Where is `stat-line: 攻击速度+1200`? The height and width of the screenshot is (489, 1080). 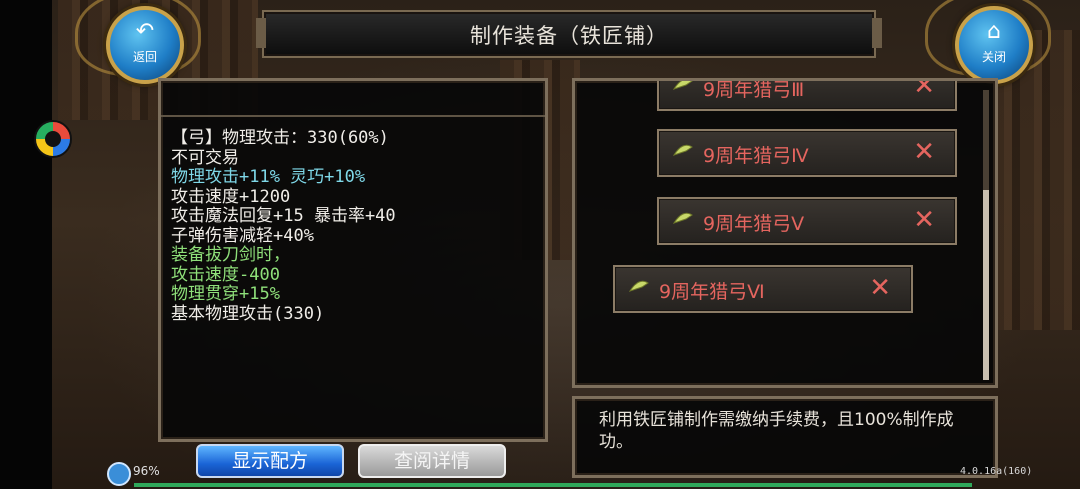
stat-line: 攻击速度+1200 is located at coordinates (231, 196).